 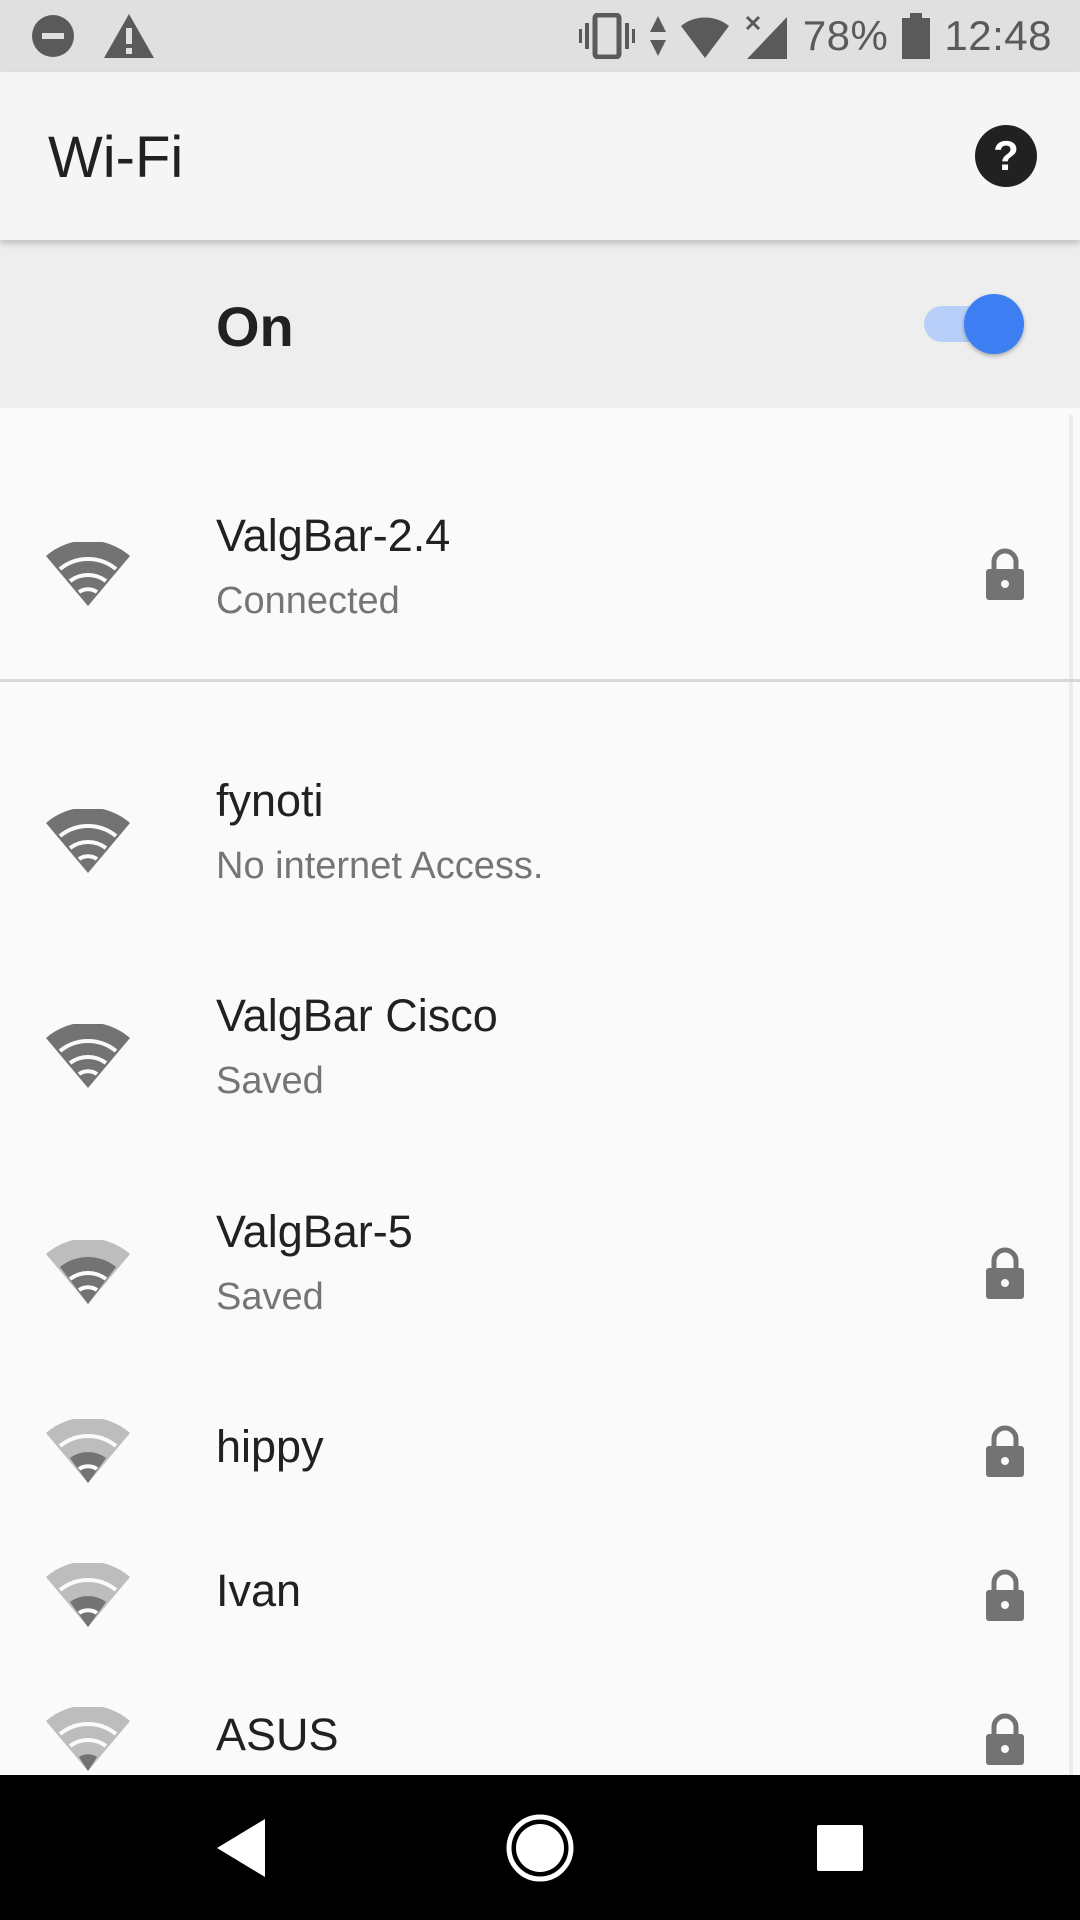 I want to click on network-item: ValgBar-5 Saved, so click(x=540, y=1221).